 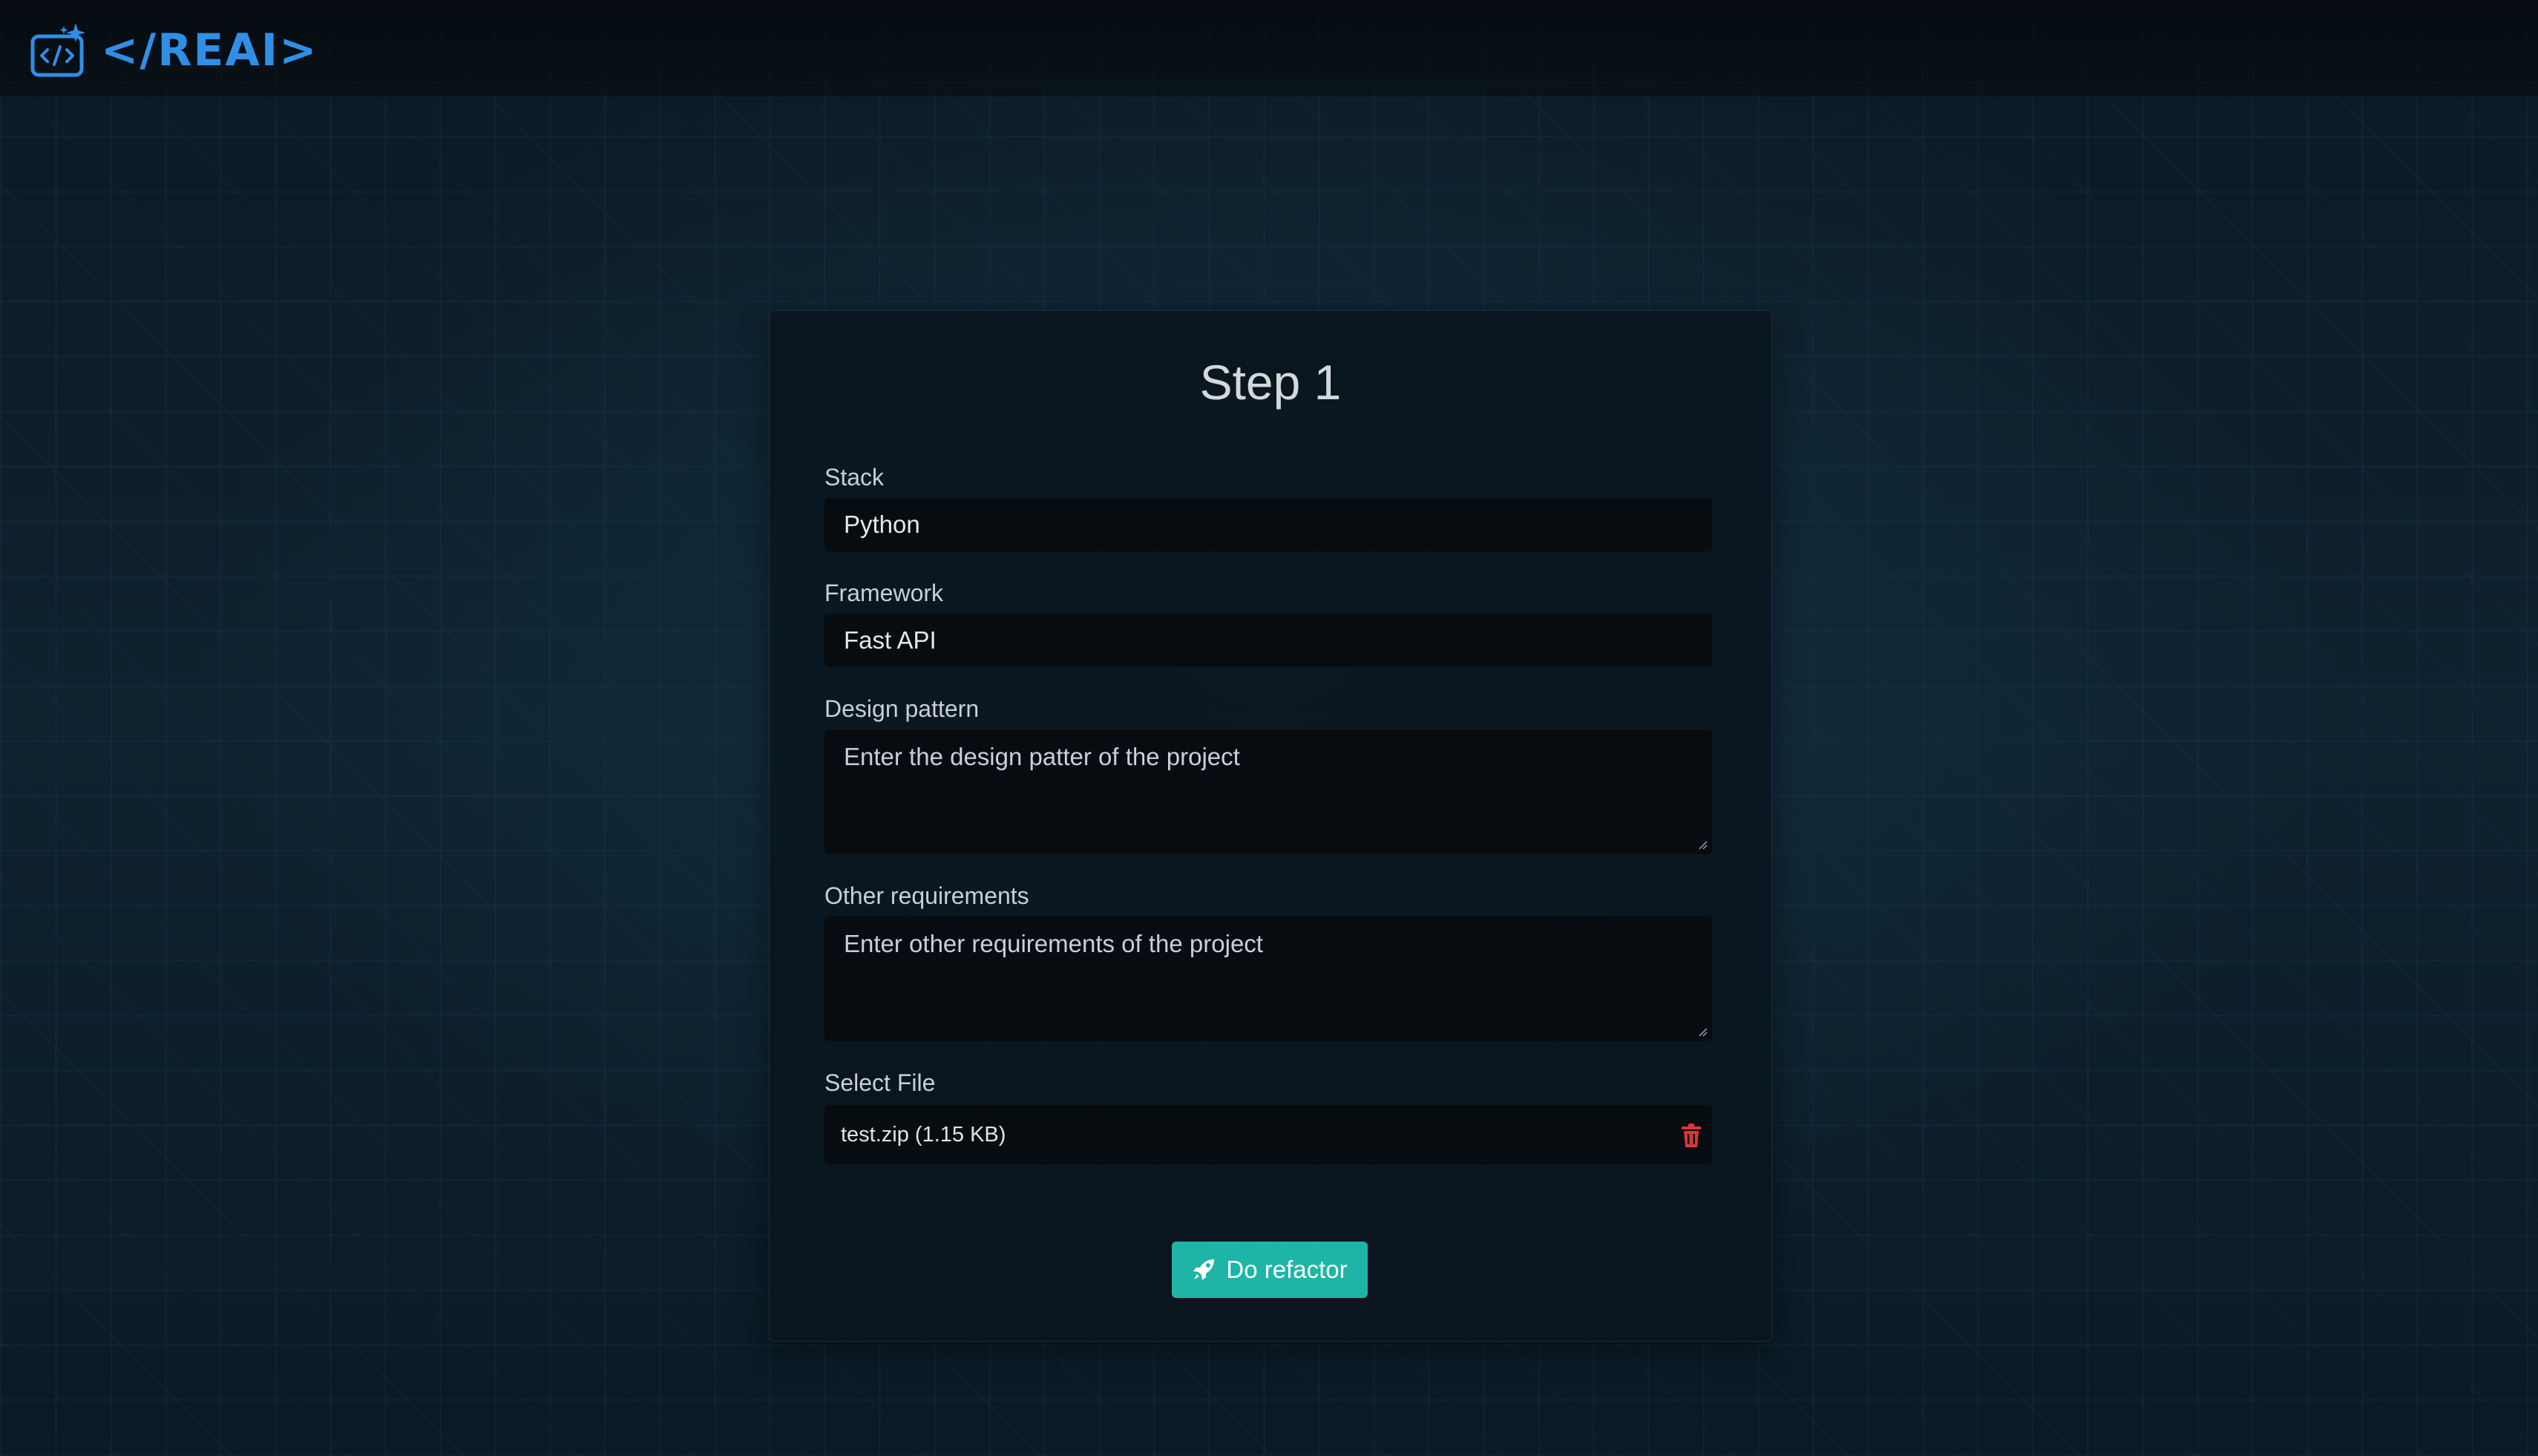 I want to click on stack-input: Python, so click(x=1268, y=525).